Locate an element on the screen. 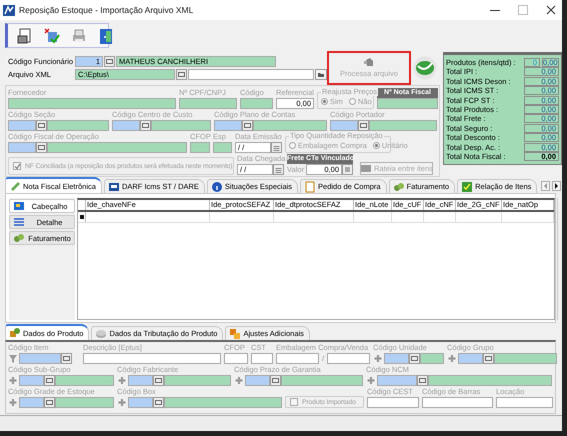  disc-icon is located at coordinates (101, 334).